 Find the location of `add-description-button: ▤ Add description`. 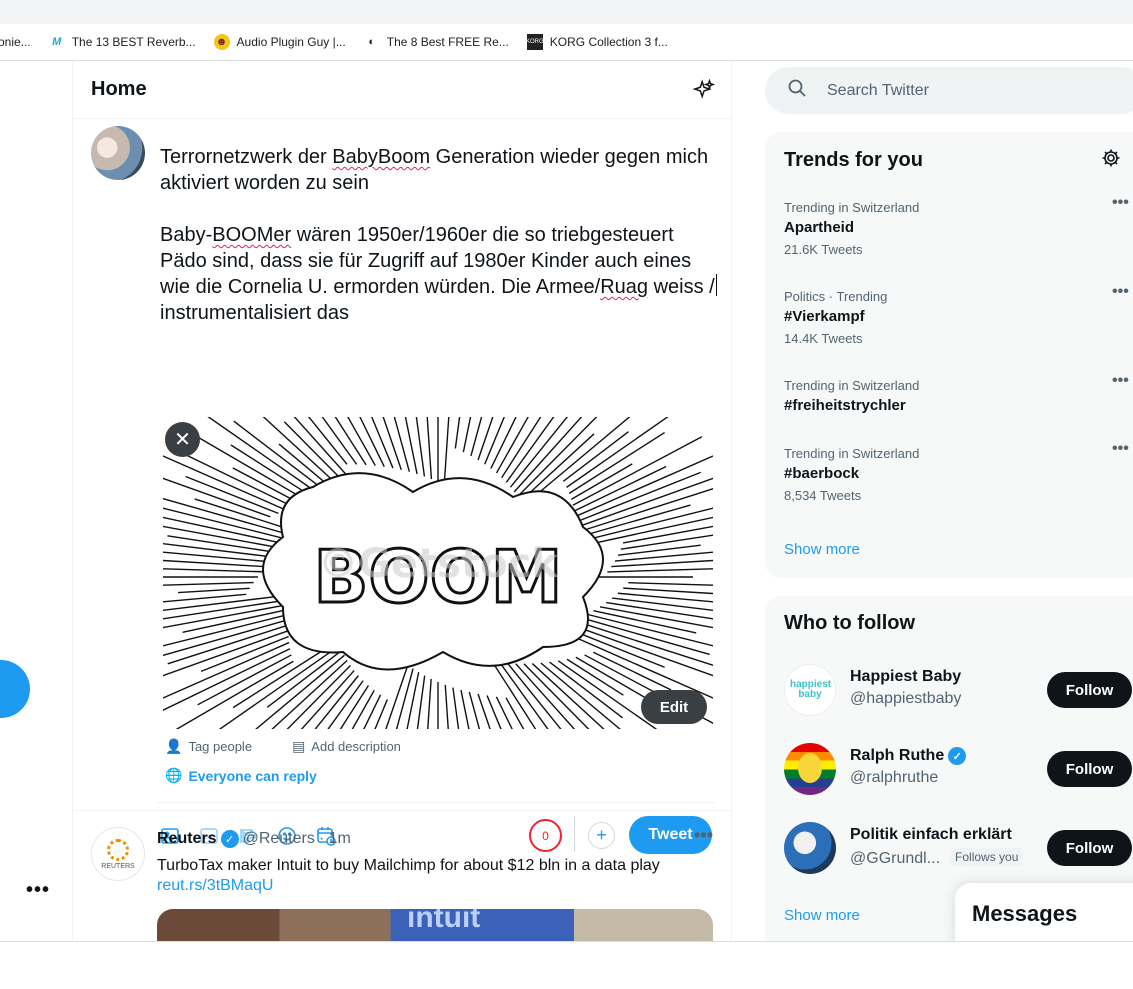

add-description-button: ▤ Add description is located at coordinates (346, 746).